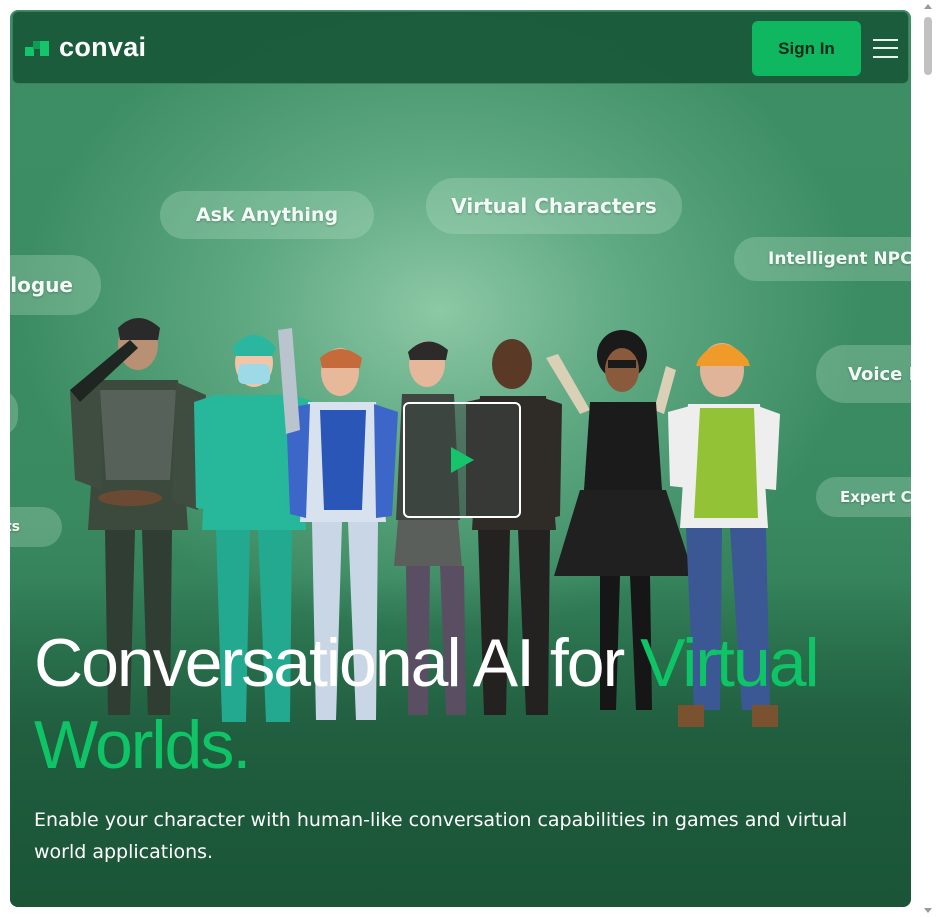  What do you see at coordinates (460, 47) in the screenshot?
I see `top-navbar: convai Sign In` at bounding box center [460, 47].